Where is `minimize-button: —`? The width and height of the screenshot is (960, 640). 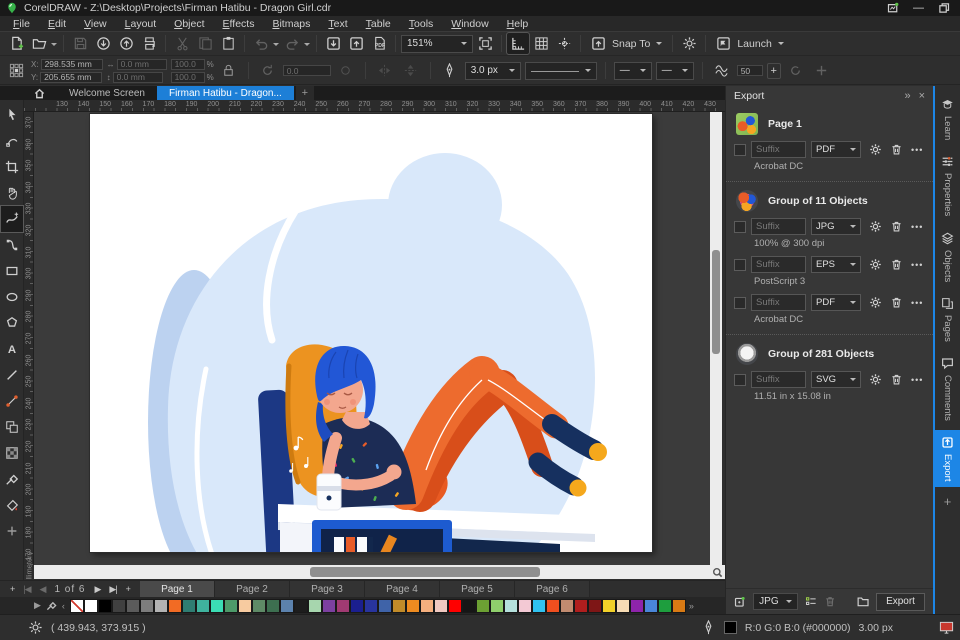 minimize-button: — is located at coordinates (918, 8).